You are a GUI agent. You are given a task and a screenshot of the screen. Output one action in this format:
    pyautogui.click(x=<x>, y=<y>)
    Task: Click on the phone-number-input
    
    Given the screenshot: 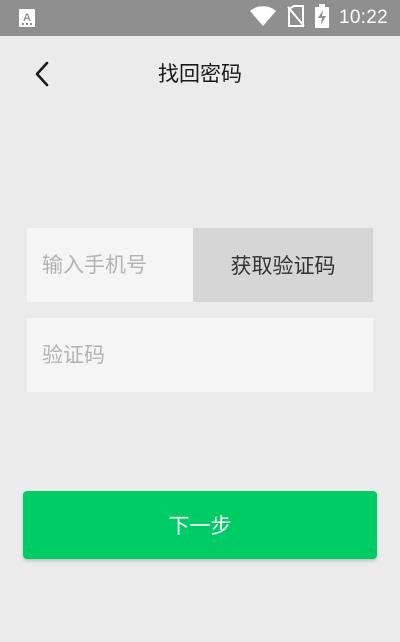 What is the action you would take?
    pyautogui.click(x=110, y=265)
    